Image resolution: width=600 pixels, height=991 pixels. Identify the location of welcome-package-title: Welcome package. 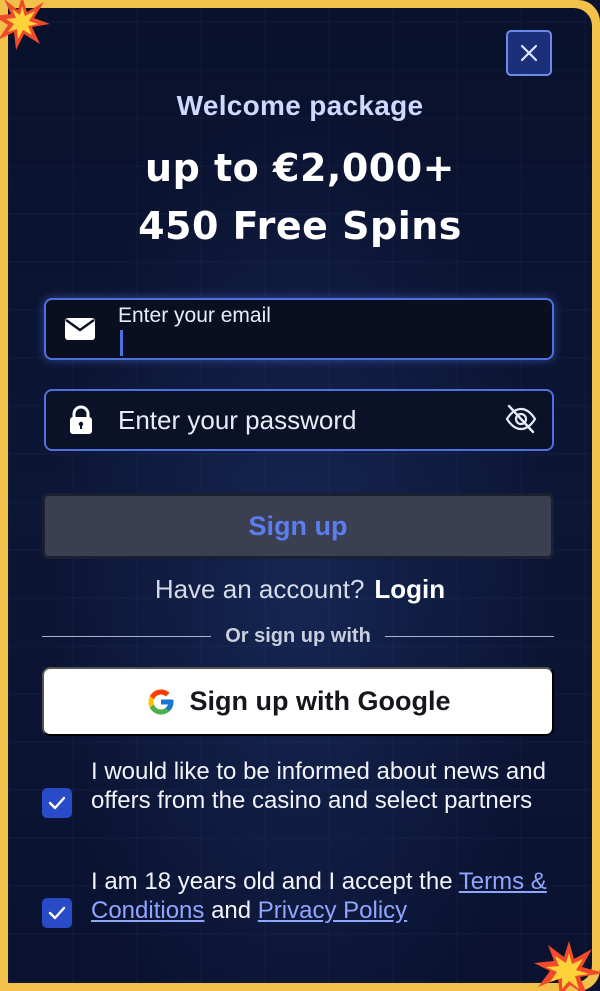
(300, 105).